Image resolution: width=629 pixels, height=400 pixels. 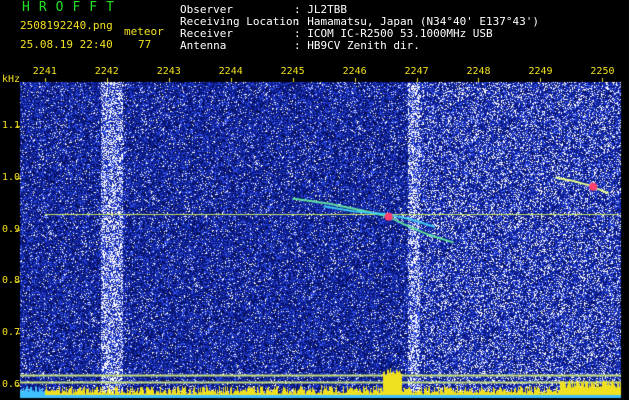 I want to click on y-tick-label: 0.7, so click(x=11, y=333).